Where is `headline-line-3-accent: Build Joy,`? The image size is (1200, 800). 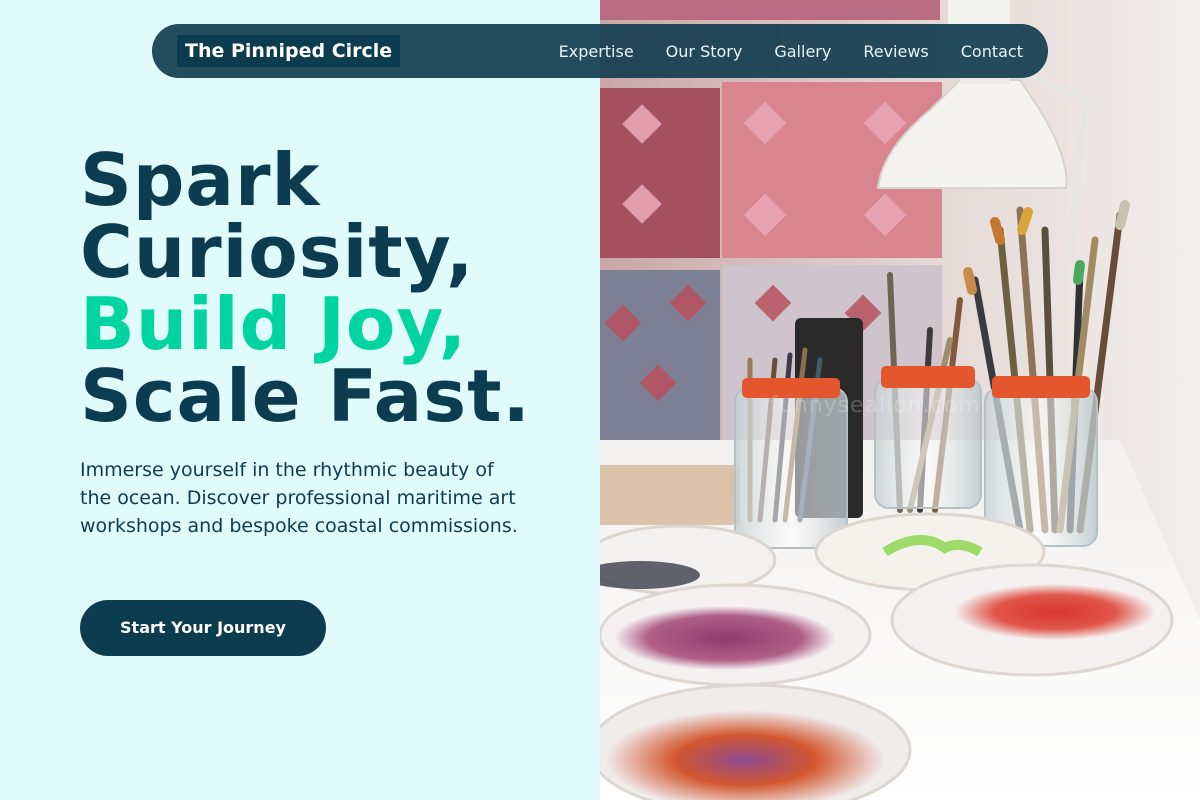 headline-line-3-accent: Build Joy, is located at coordinates (274, 324).